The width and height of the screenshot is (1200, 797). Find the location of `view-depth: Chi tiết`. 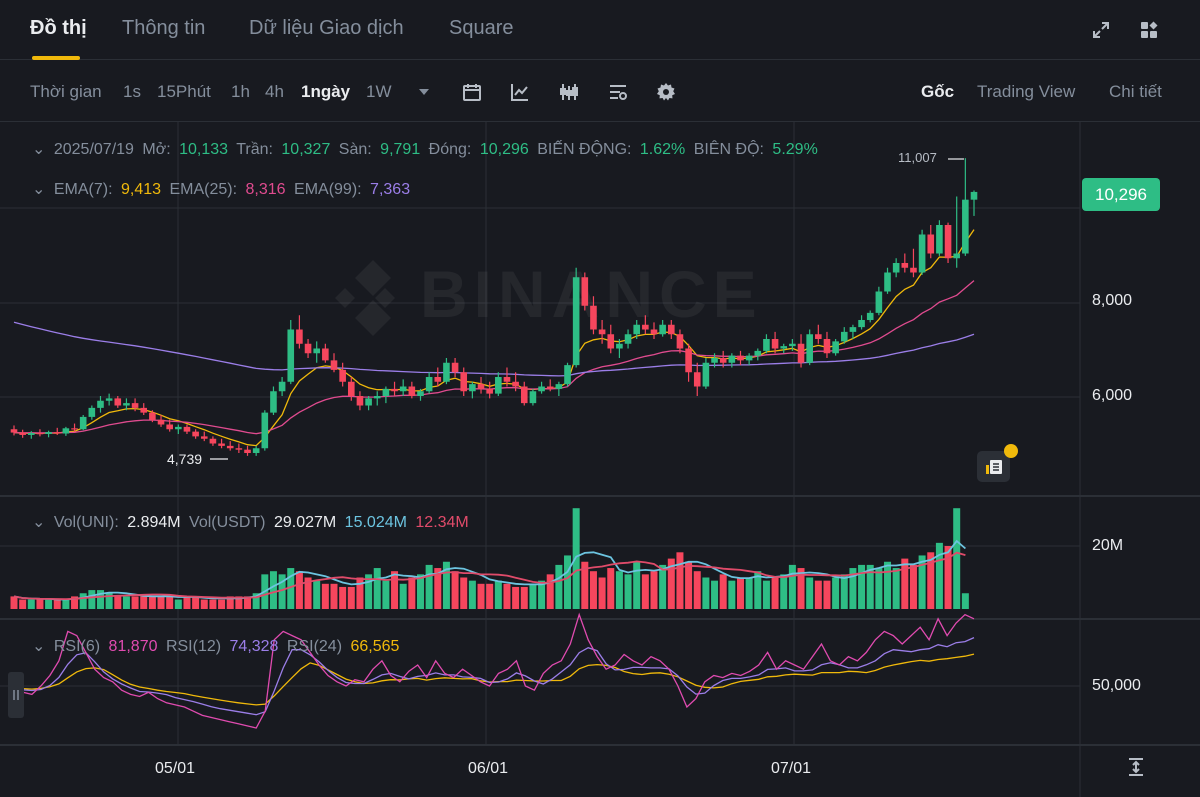

view-depth: Chi tiết is located at coordinates (1135, 92).